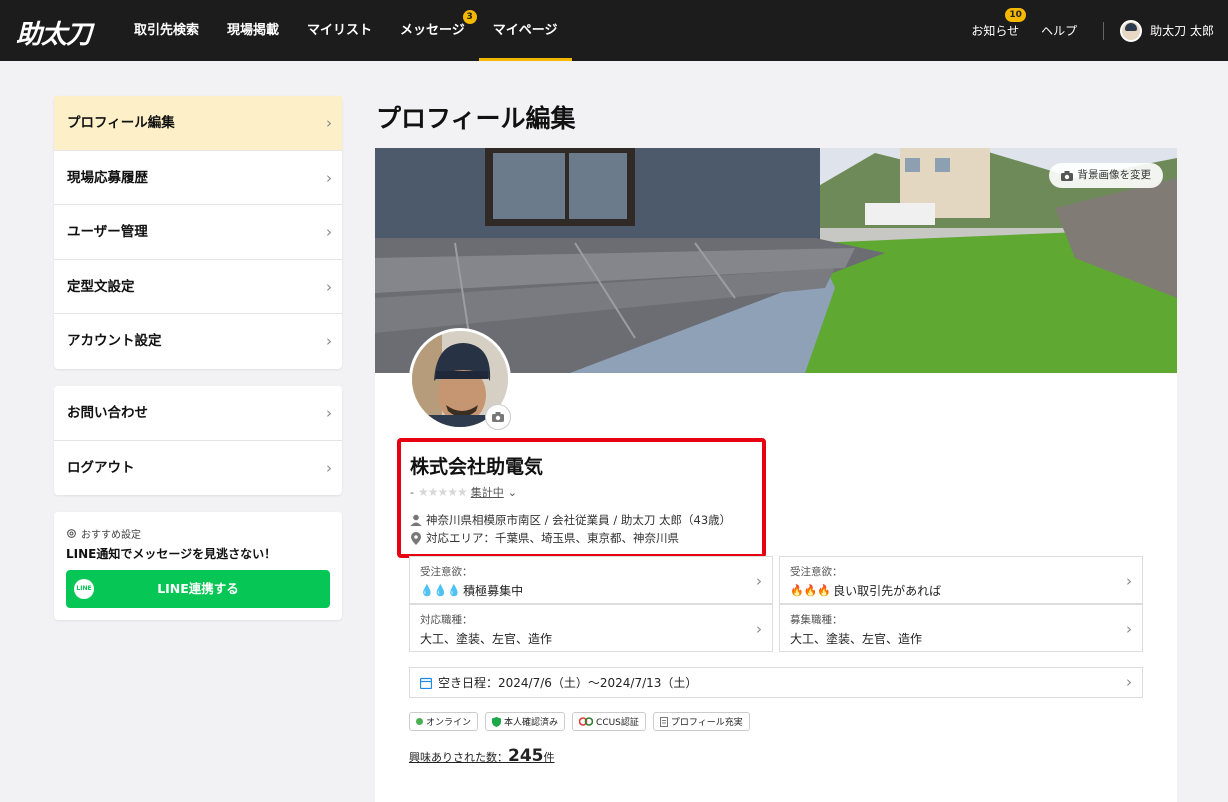  I want to click on nav-label: 現場掲載, so click(253, 30).